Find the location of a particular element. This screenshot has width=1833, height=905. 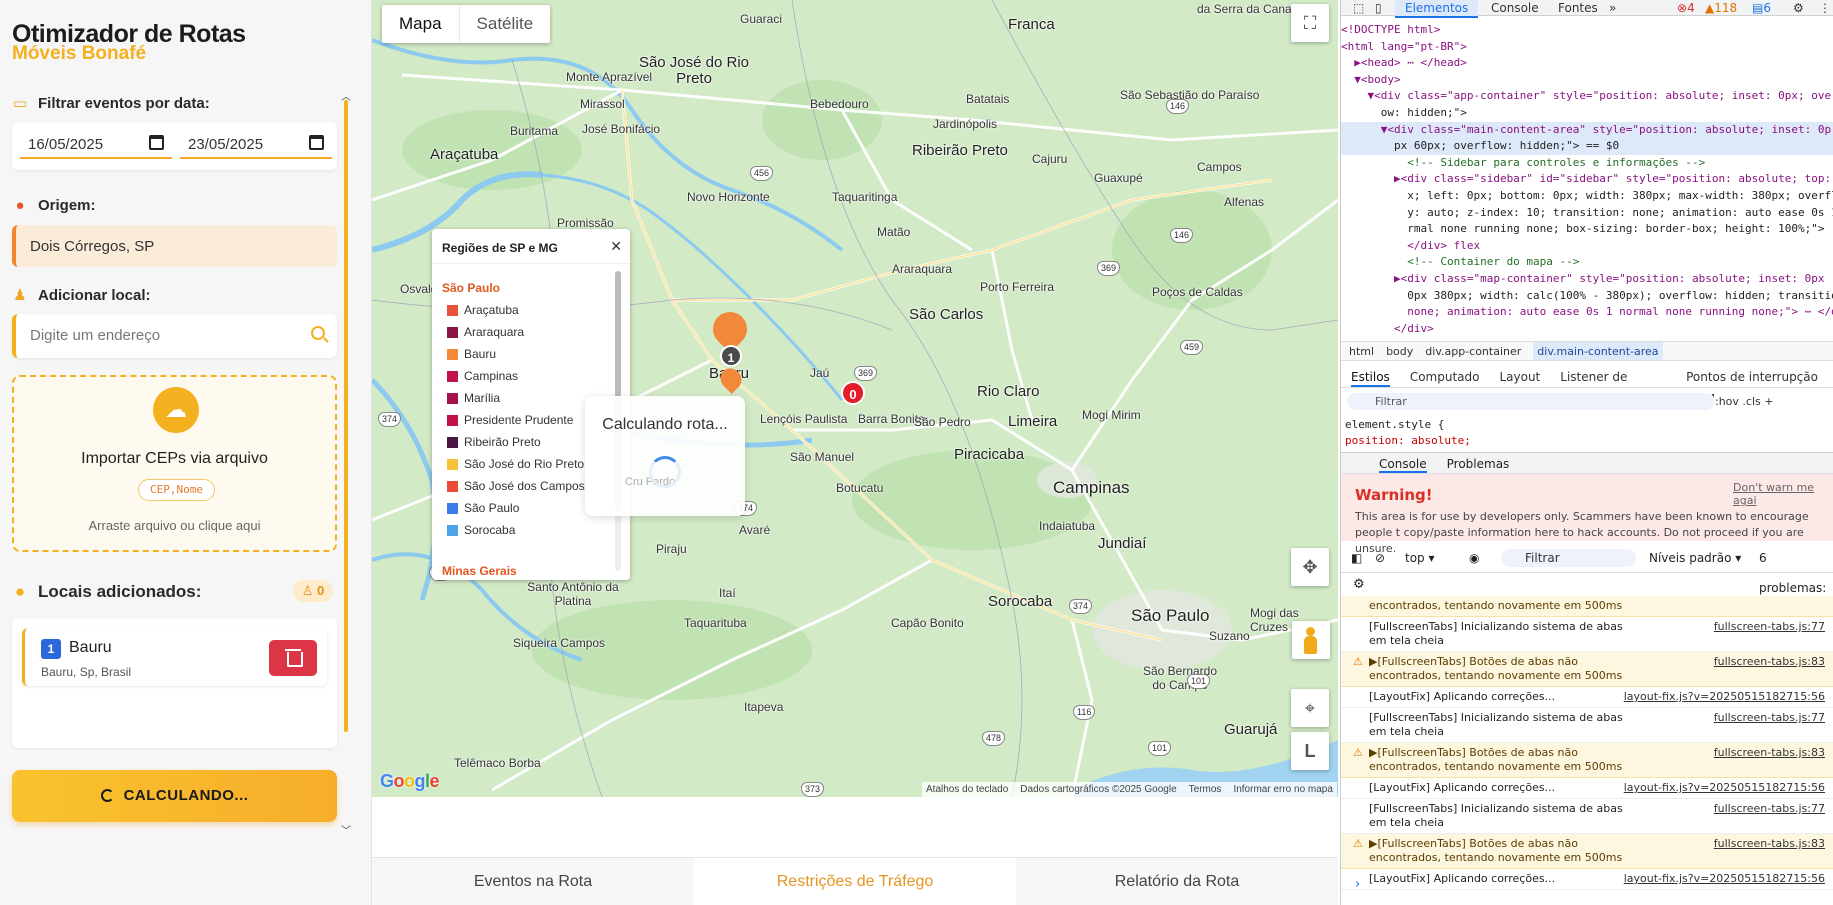

cluster-marker-zero: 0 is located at coordinates (853, 393).